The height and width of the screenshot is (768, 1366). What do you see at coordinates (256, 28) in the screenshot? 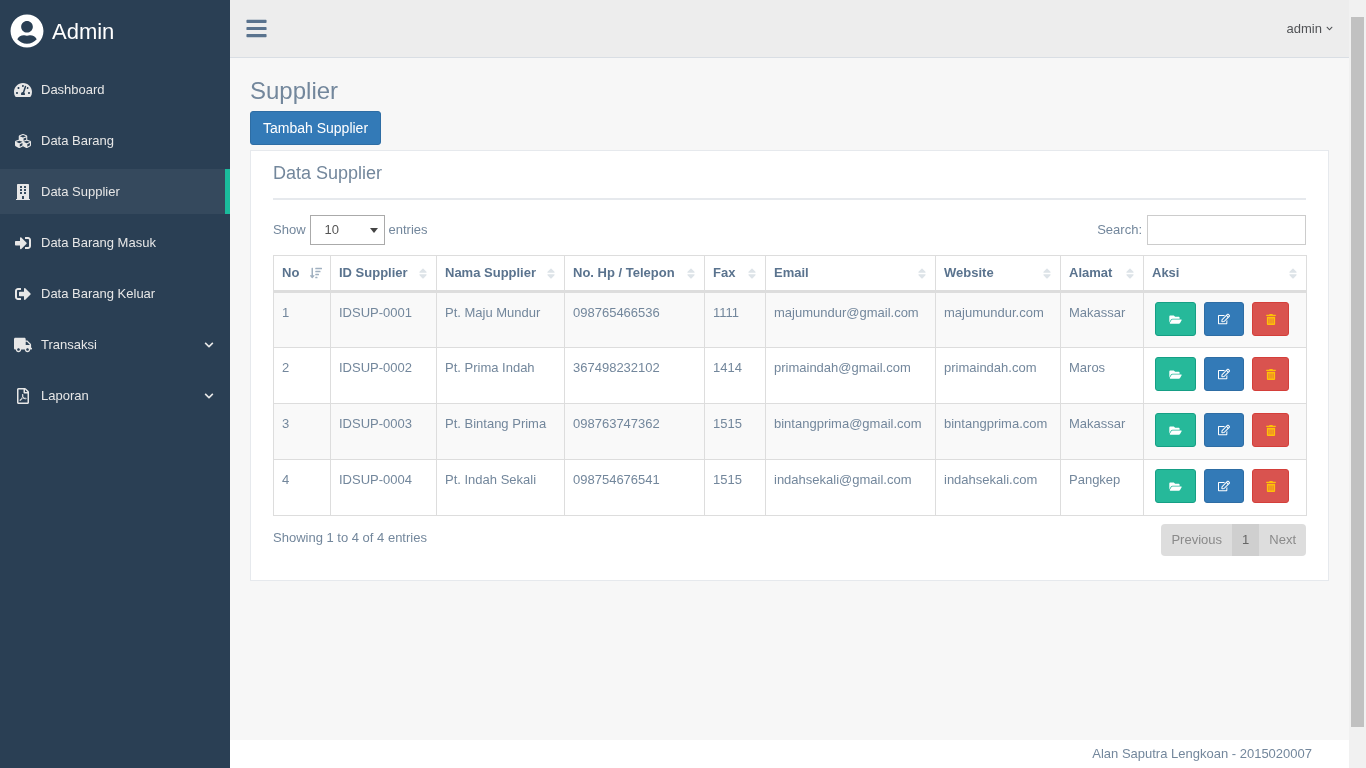
I see `menu-icon` at bounding box center [256, 28].